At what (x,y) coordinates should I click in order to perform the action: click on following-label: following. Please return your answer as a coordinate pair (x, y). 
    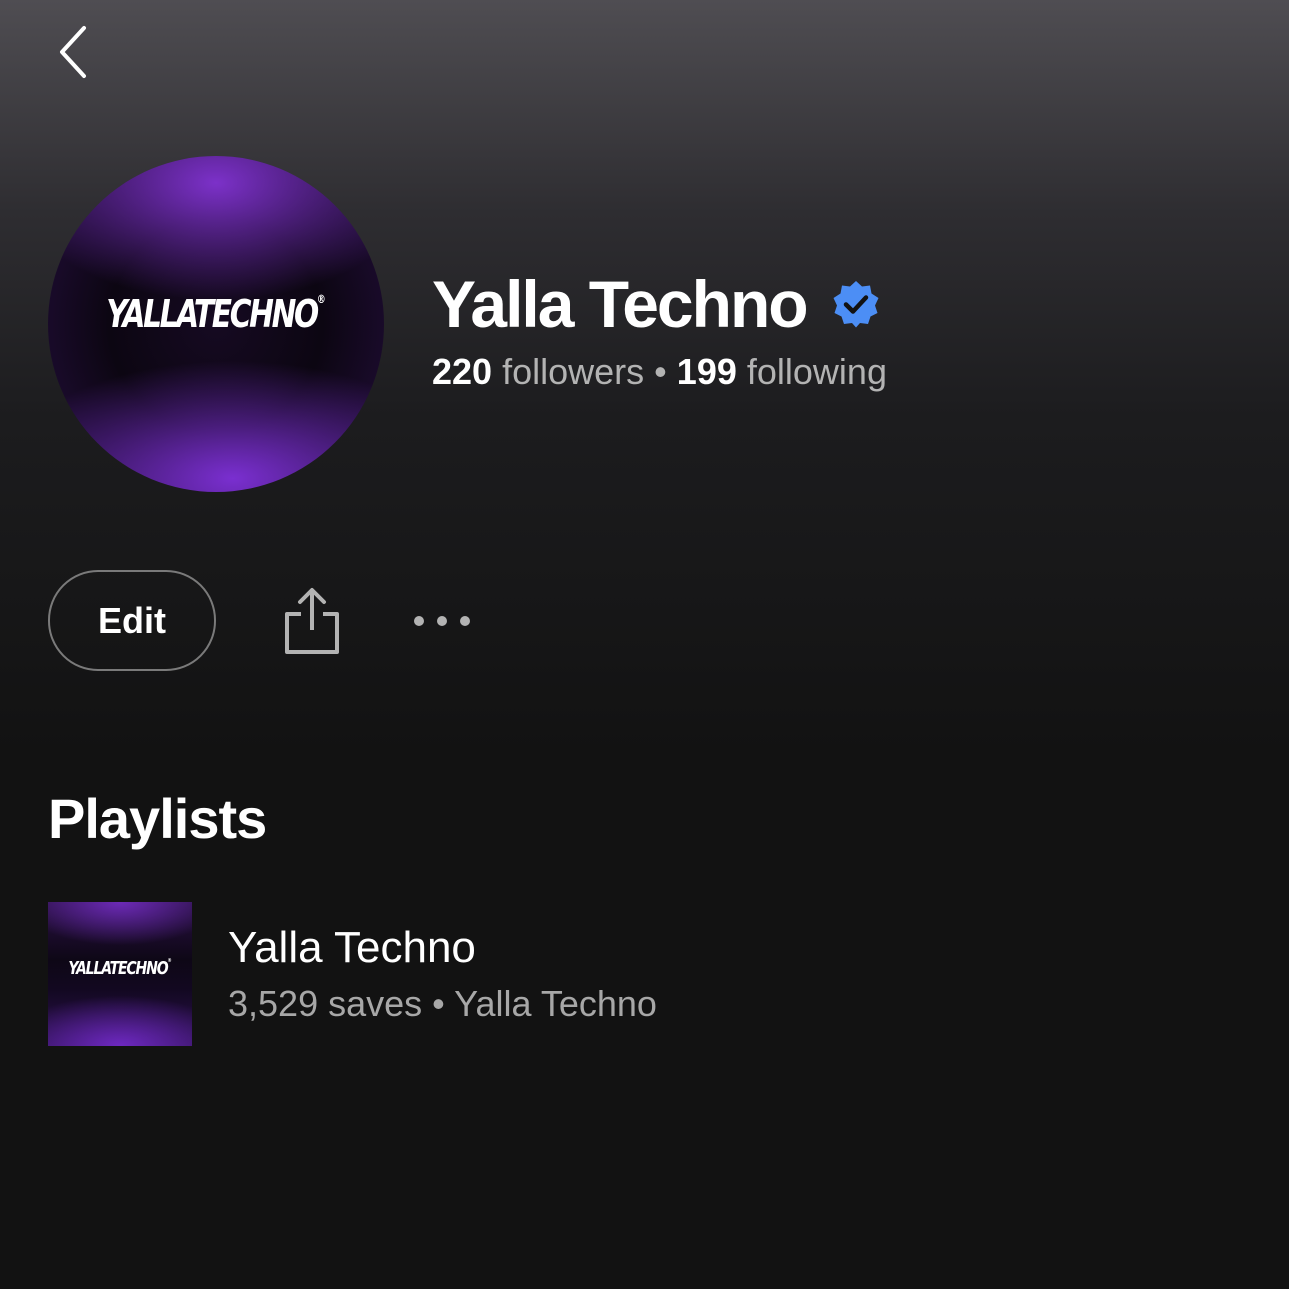
    Looking at the image, I should click on (817, 371).